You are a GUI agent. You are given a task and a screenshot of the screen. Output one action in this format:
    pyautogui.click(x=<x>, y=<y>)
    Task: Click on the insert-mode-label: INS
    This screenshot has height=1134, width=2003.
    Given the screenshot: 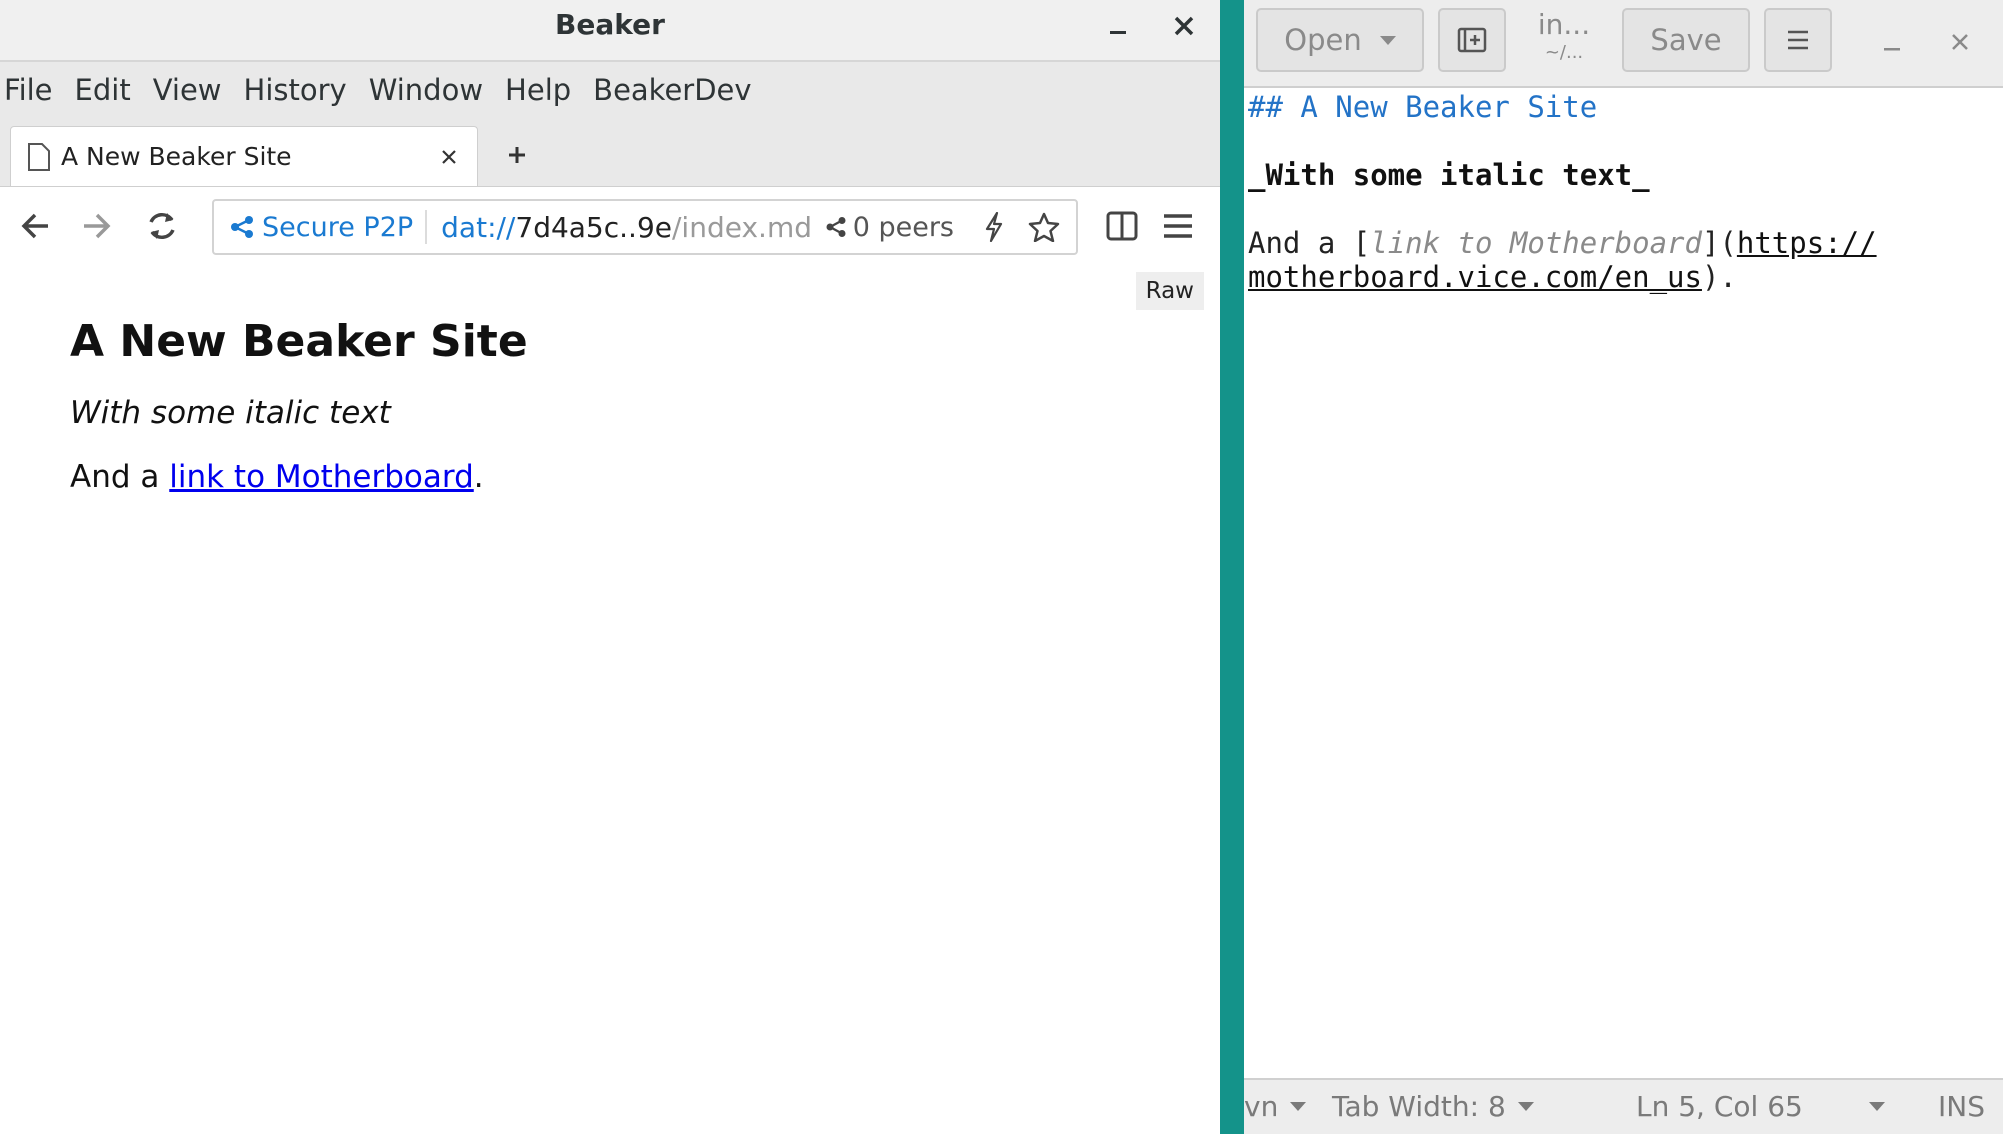 What is the action you would take?
    pyautogui.click(x=1961, y=1106)
    